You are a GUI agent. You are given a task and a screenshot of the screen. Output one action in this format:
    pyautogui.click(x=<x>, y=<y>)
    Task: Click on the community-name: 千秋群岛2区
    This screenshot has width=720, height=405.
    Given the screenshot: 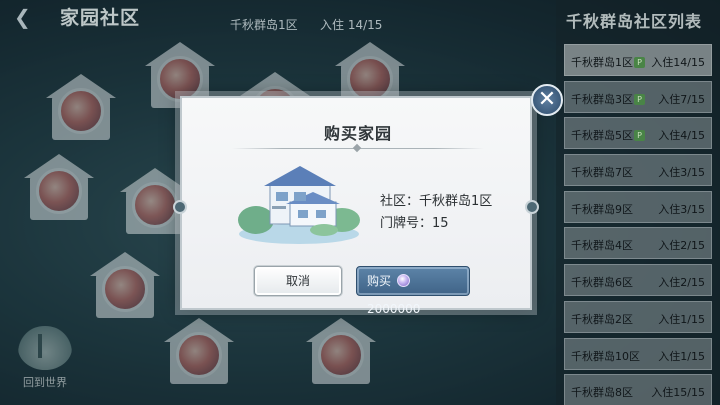 What is the action you would take?
    pyautogui.click(x=602, y=319)
    